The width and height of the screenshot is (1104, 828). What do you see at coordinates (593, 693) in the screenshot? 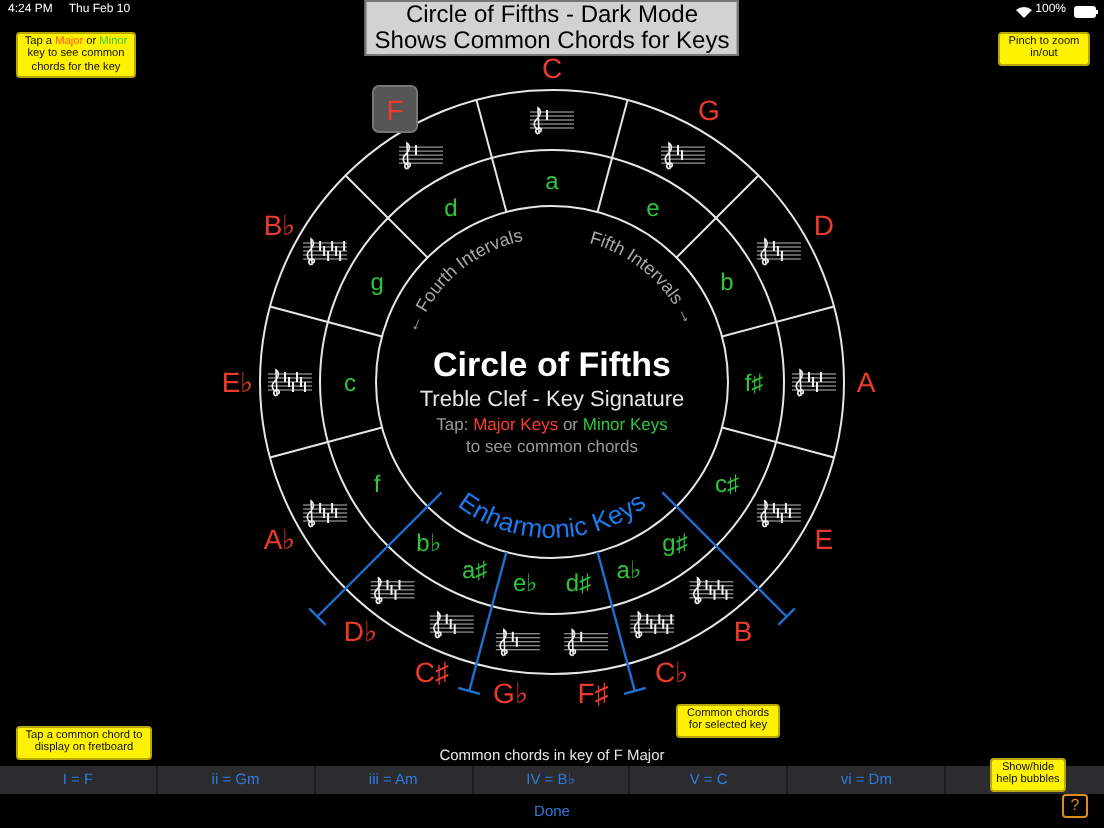
I see `major-key-button: F♯` at bounding box center [593, 693].